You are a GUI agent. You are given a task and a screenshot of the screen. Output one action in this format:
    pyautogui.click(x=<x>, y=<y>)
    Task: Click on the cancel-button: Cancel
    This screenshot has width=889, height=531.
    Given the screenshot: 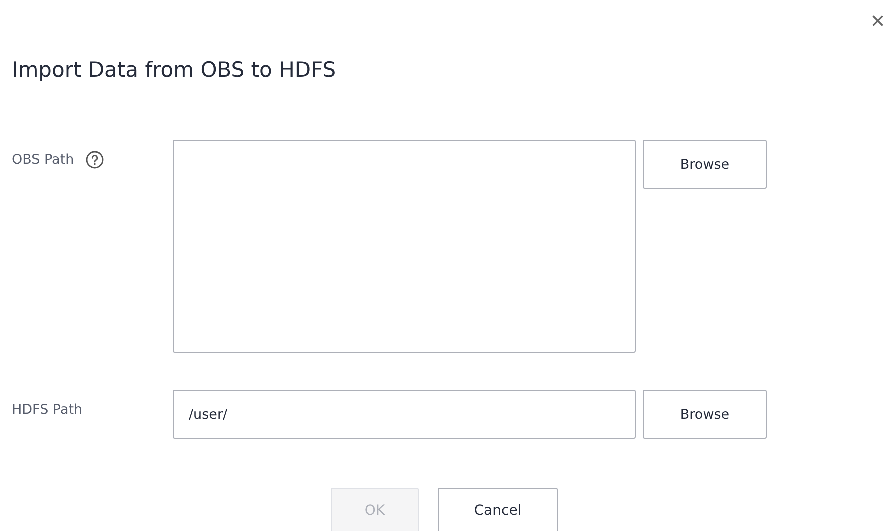 What is the action you would take?
    pyautogui.click(x=498, y=509)
    